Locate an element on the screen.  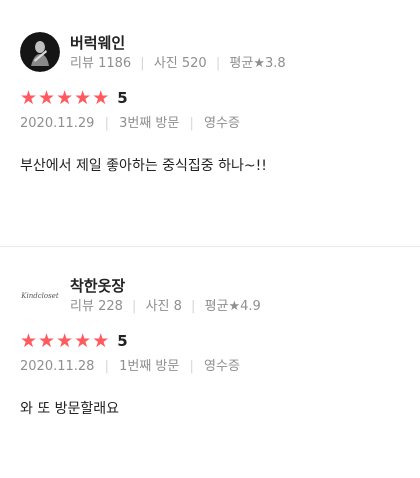
avatar is located at coordinates (40, 52).